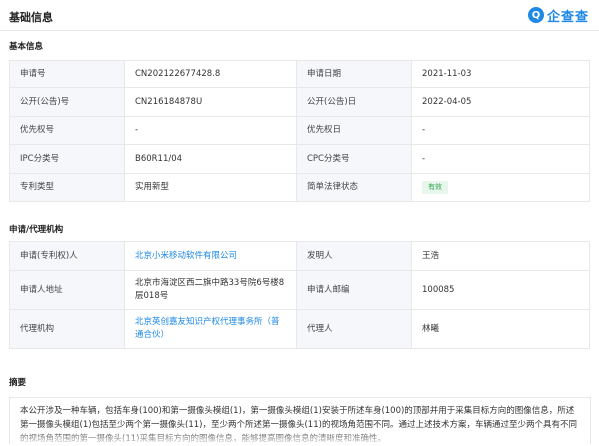 This screenshot has height=446, width=599. I want to click on brand-name: 企查查, so click(567, 17).